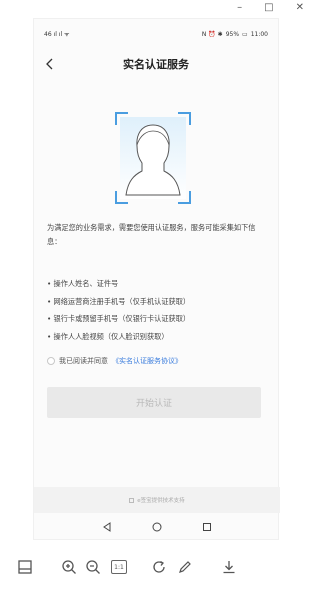  I want to click on battery-level: 95%, so click(232, 34).